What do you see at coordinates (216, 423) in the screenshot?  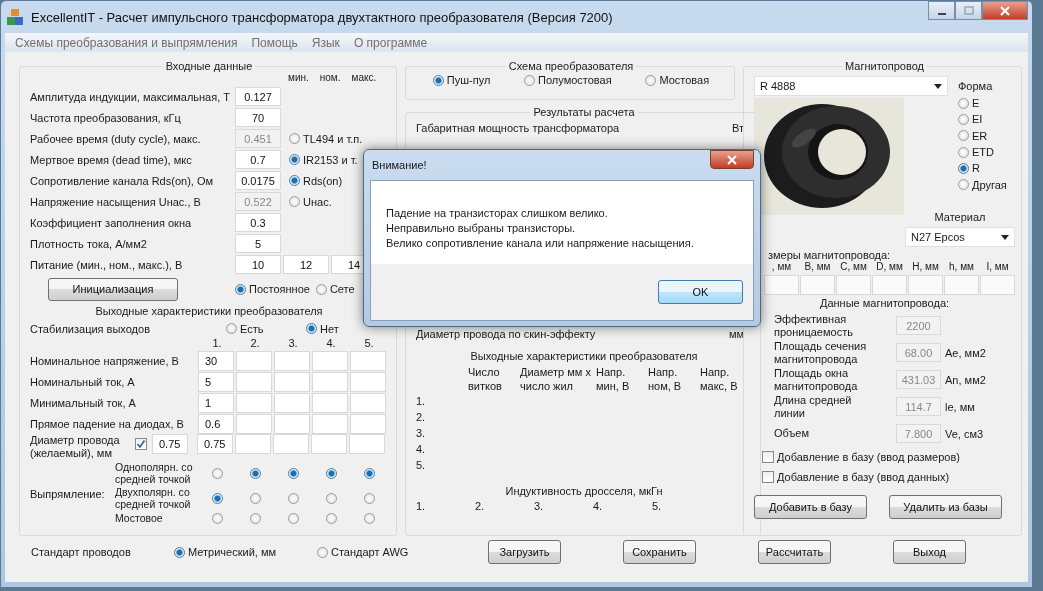 I see `input-field: 0.6` at bounding box center [216, 423].